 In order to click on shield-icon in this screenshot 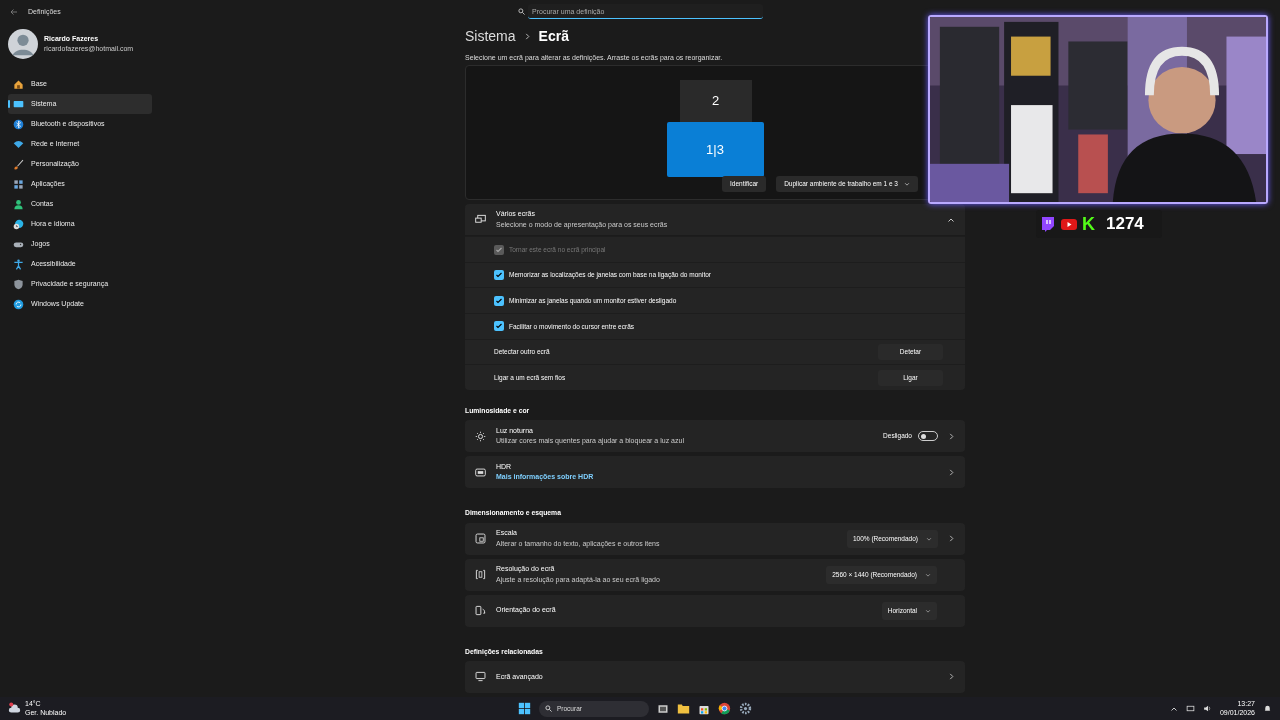, I will do `click(18, 284)`.